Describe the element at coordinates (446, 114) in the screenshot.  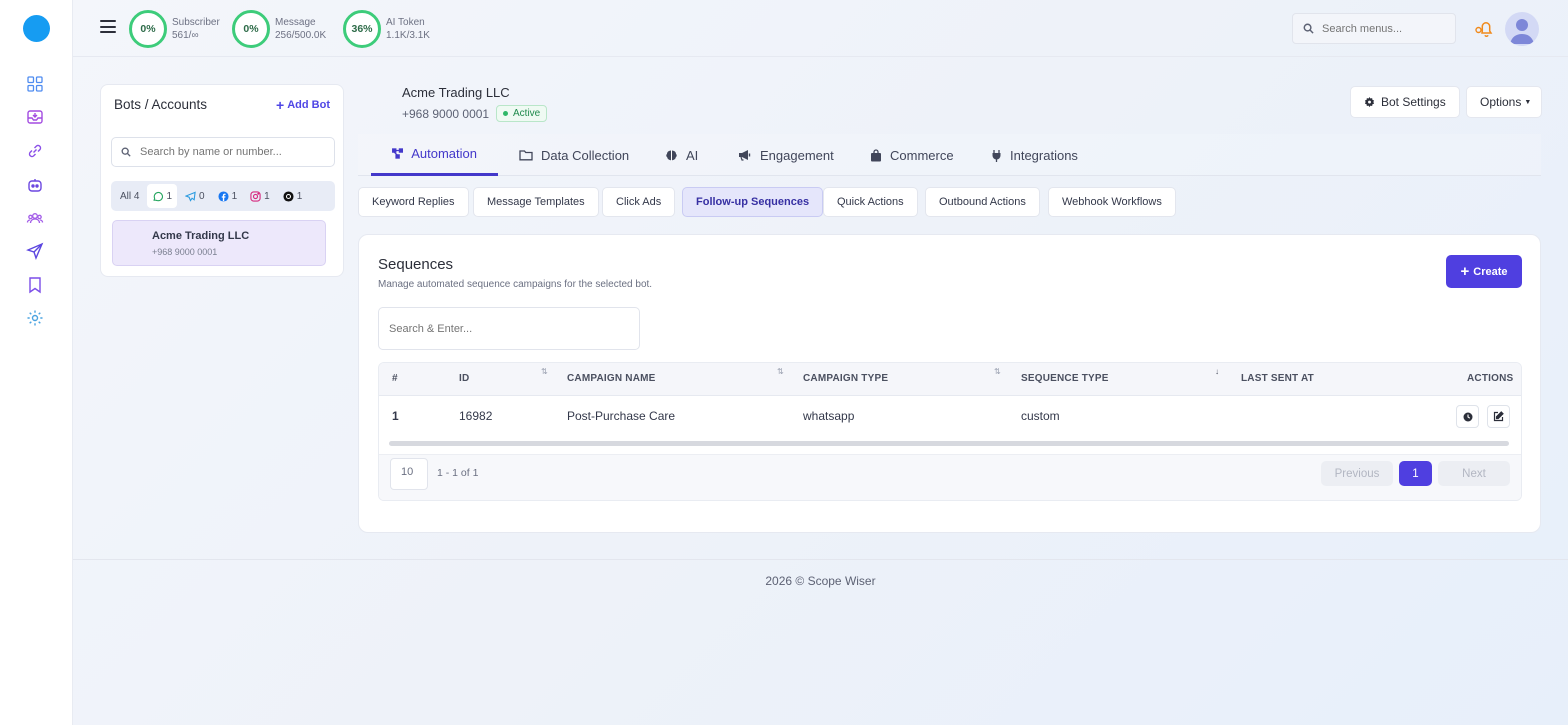
I see `bot-phone: +968 9000 0001` at that location.